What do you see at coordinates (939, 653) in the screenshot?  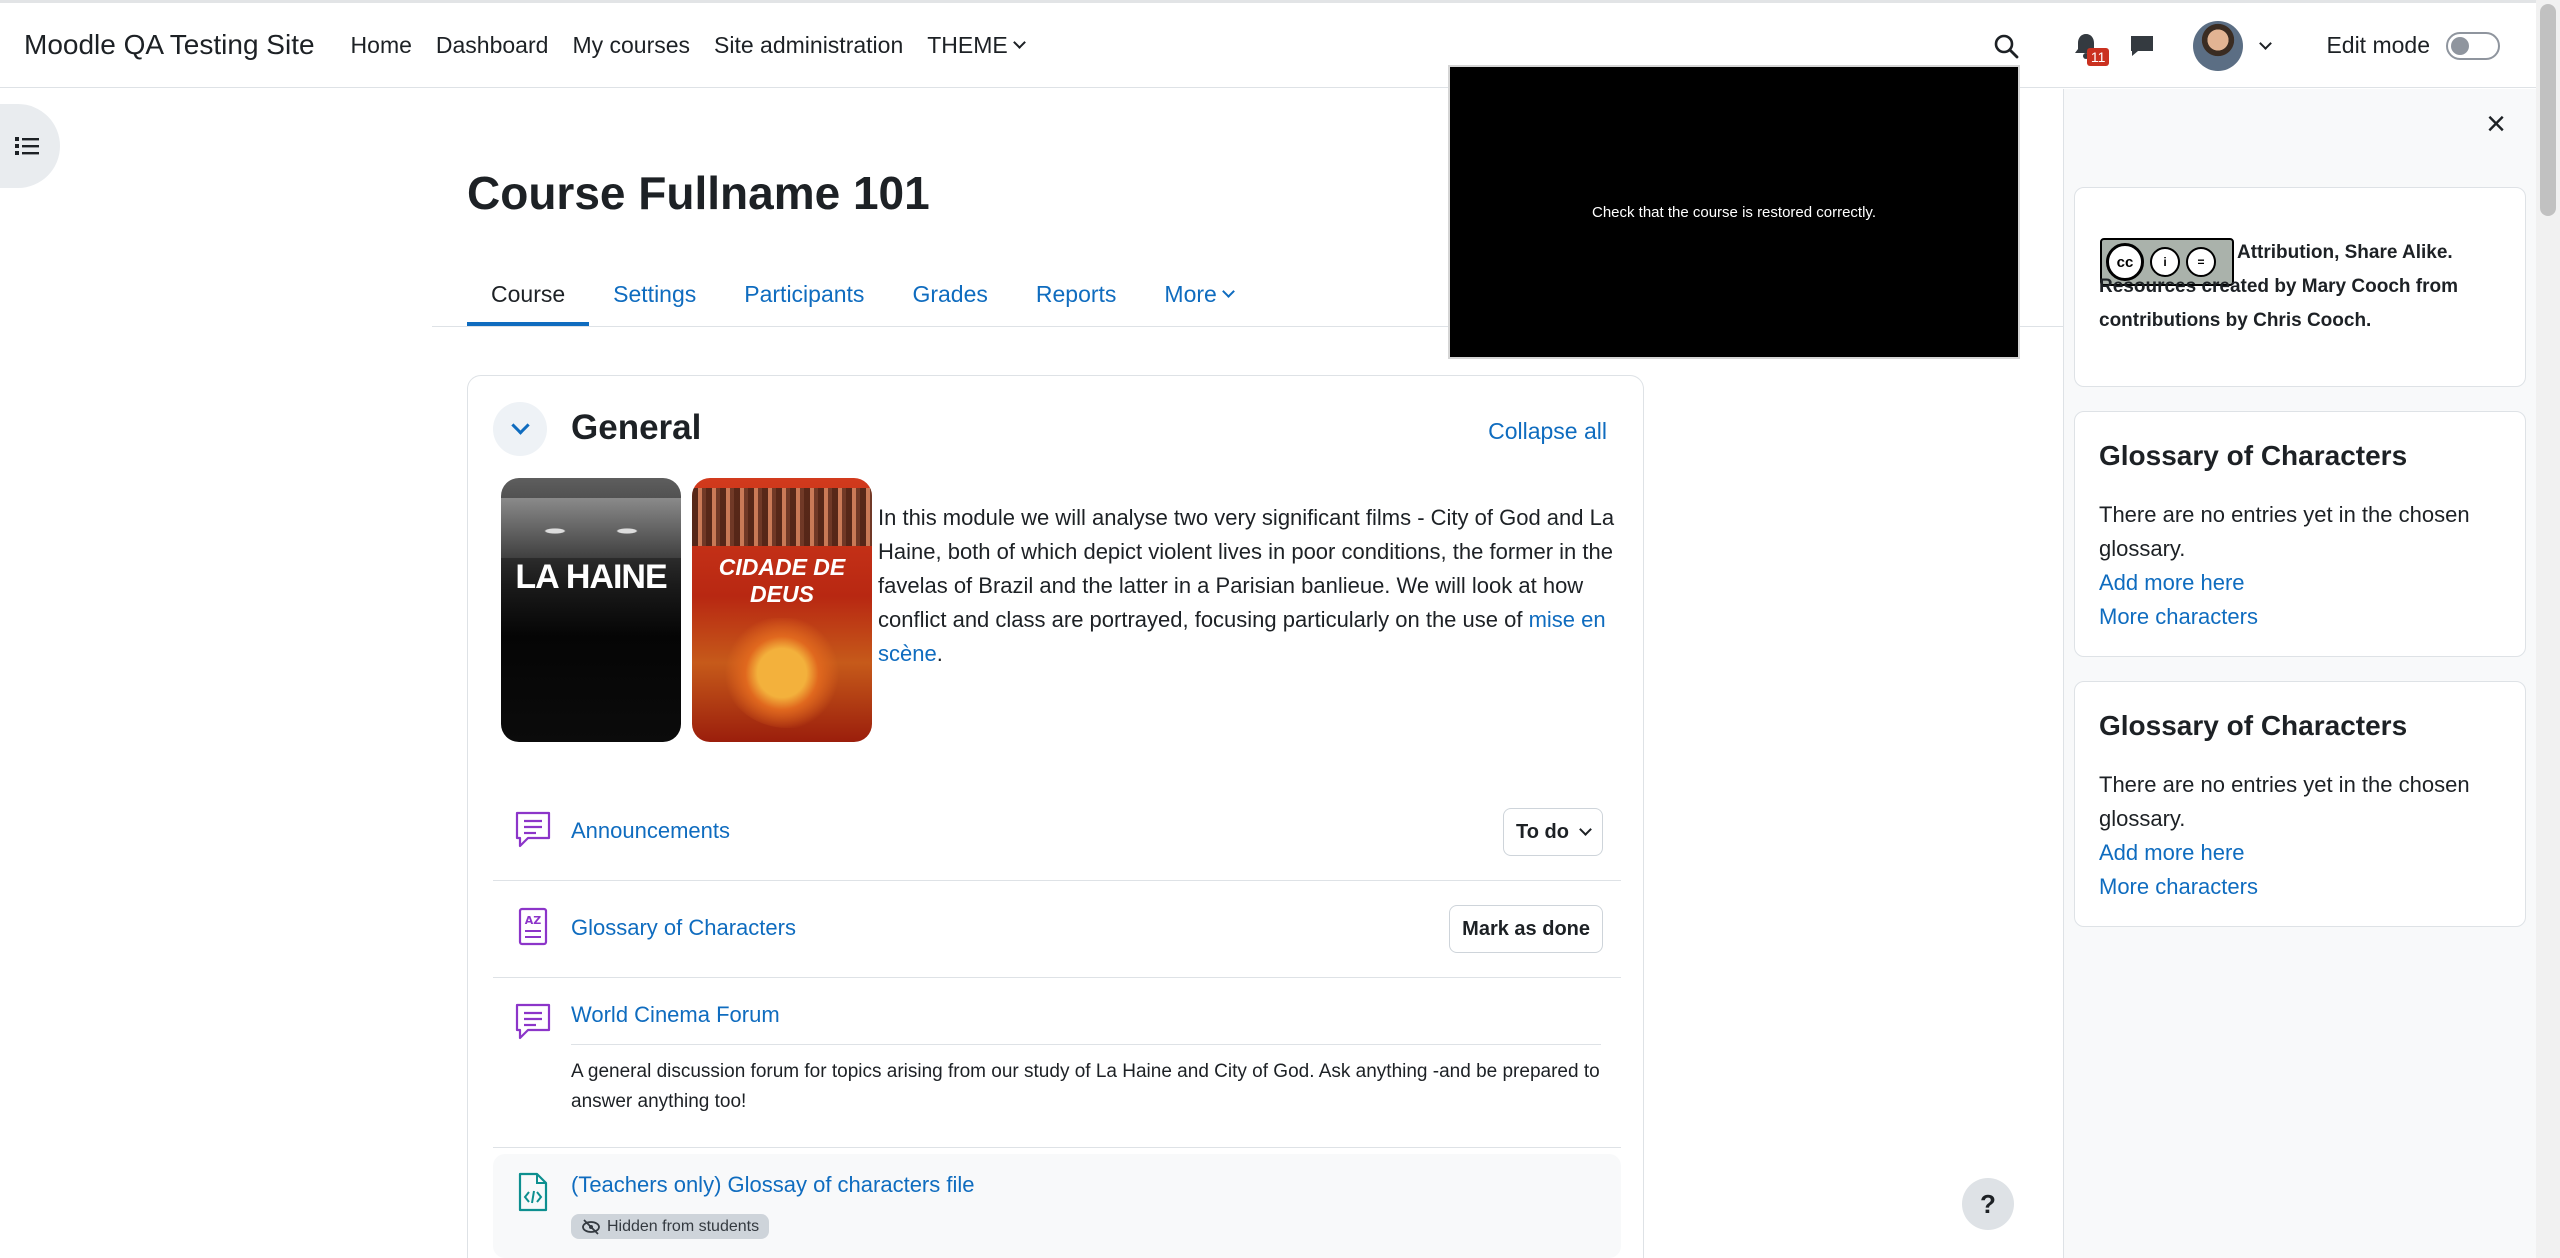 I see `section-summary-end: .` at bounding box center [939, 653].